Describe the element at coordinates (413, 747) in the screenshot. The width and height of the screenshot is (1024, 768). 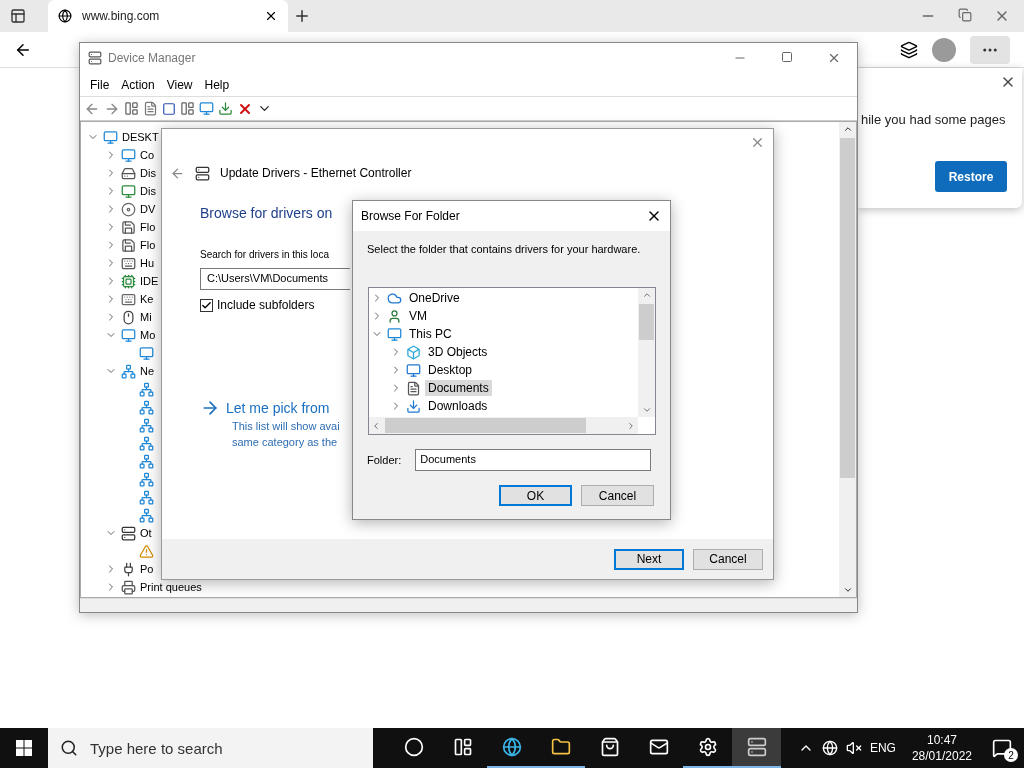
I see `circle-icon` at that location.